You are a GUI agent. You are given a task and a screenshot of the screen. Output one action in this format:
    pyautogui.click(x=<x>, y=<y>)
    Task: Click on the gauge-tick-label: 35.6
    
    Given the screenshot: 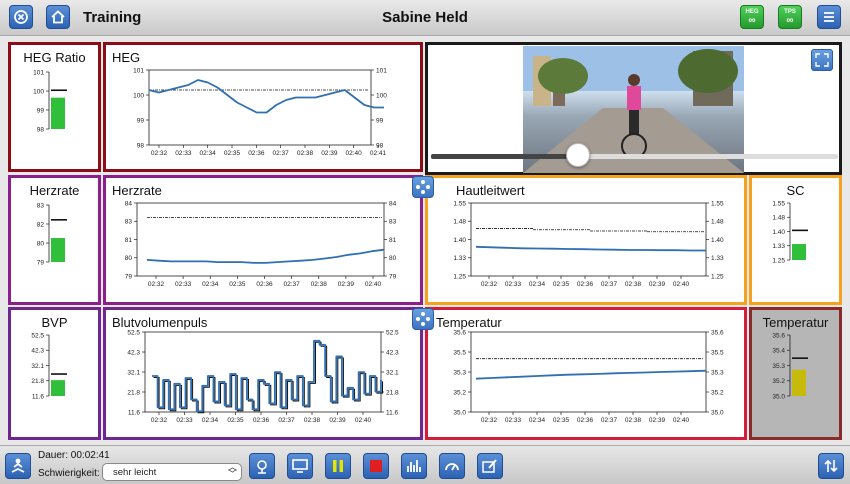 What is the action you would take?
    pyautogui.click(x=778, y=335)
    